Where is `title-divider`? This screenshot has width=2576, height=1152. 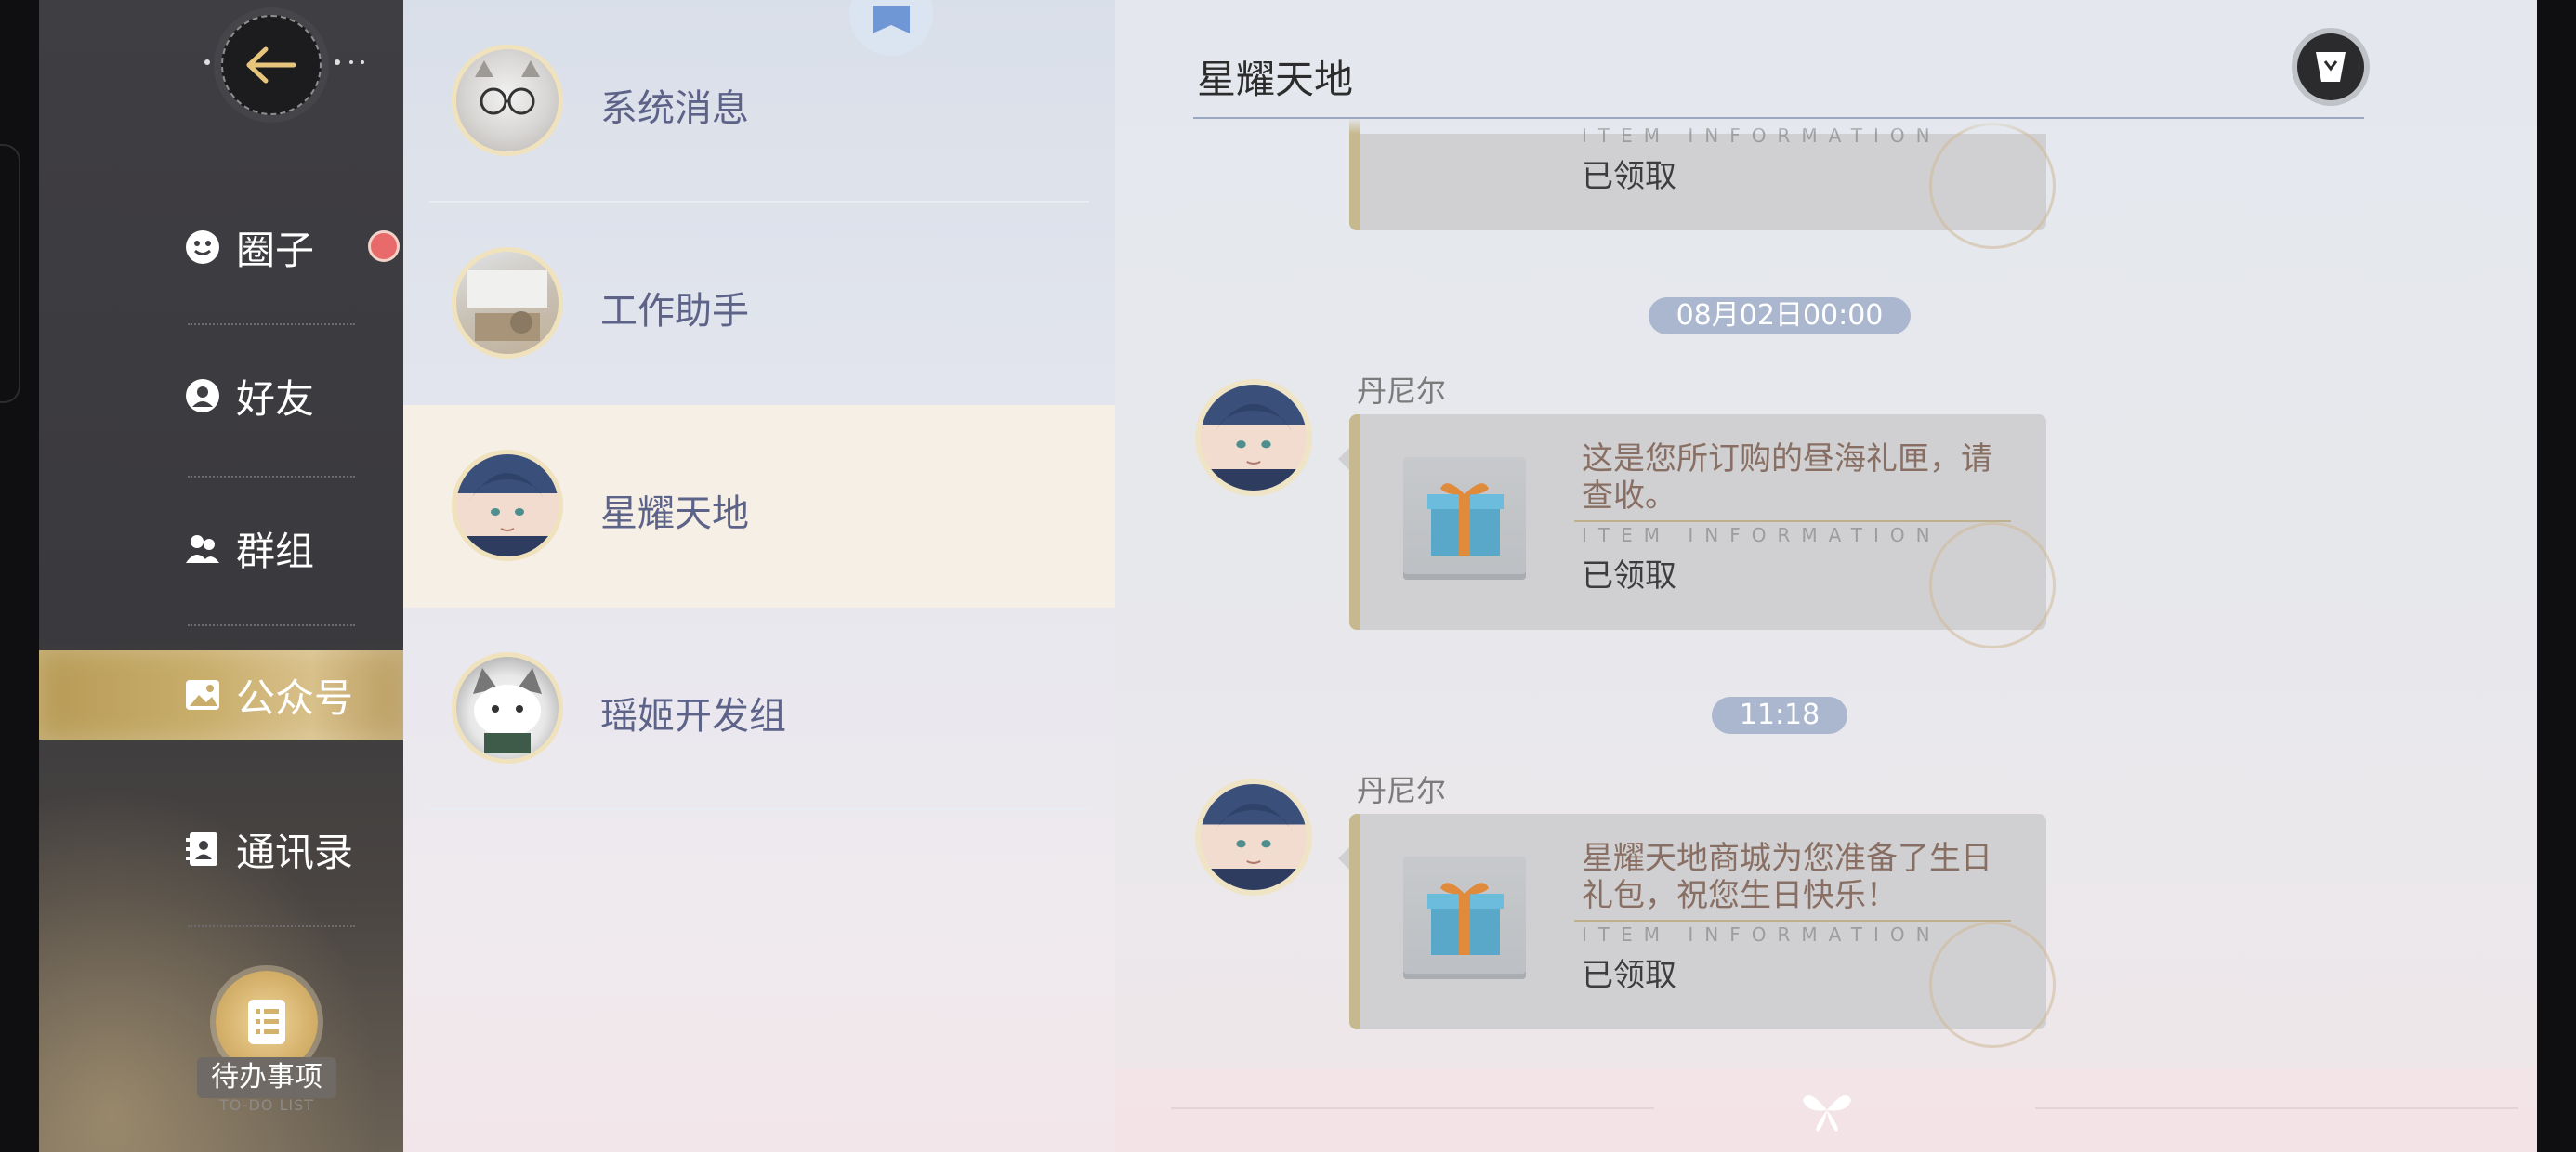 title-divider is located at coordinates (1778, 118).